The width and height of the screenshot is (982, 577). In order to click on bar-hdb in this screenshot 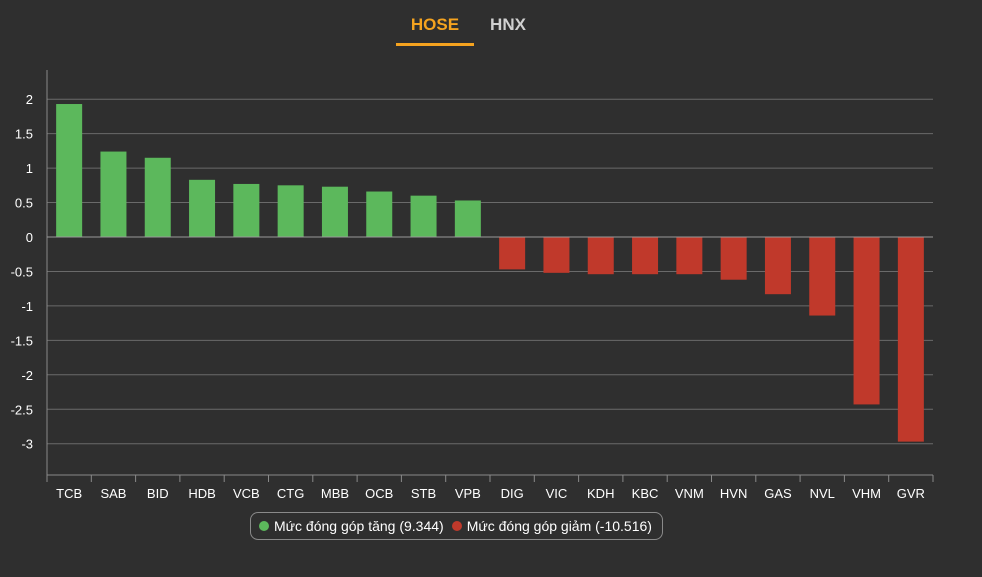, I will do `click(202, 208)`.